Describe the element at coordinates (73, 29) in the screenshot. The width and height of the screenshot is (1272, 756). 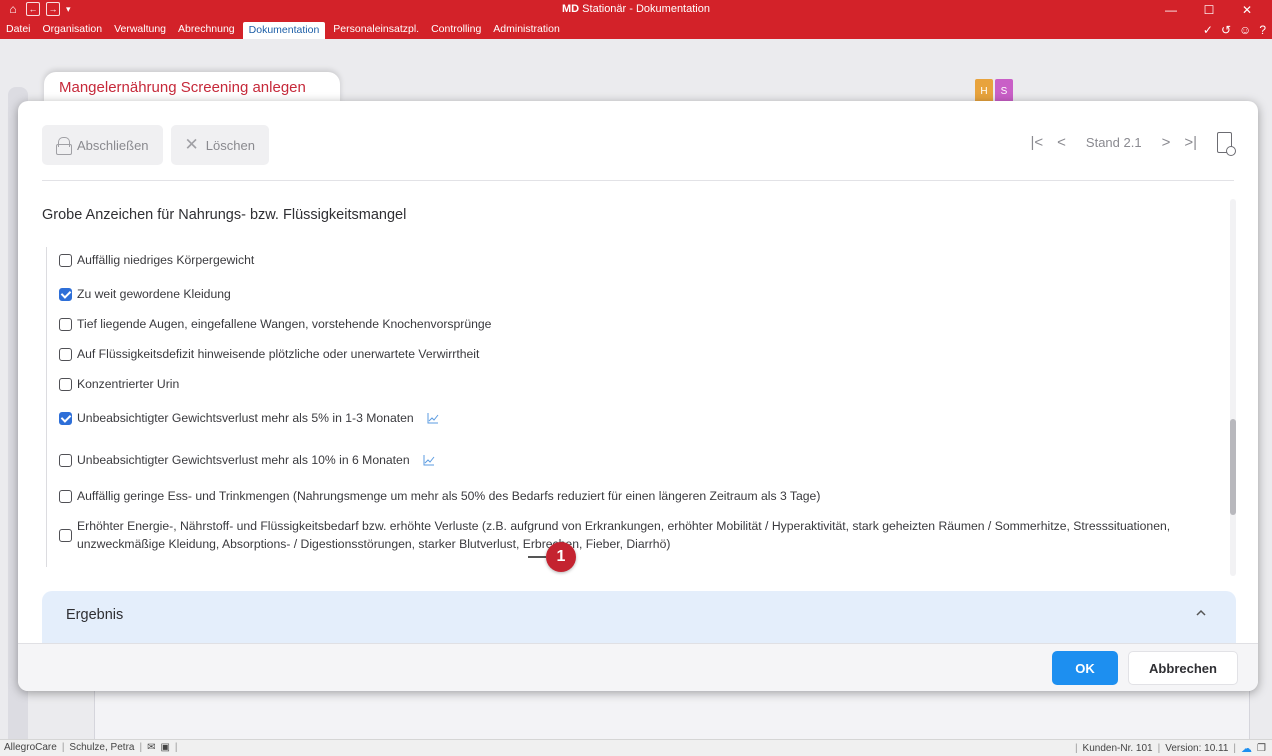
I see `menu-item-organisation: Organisation` at that location.